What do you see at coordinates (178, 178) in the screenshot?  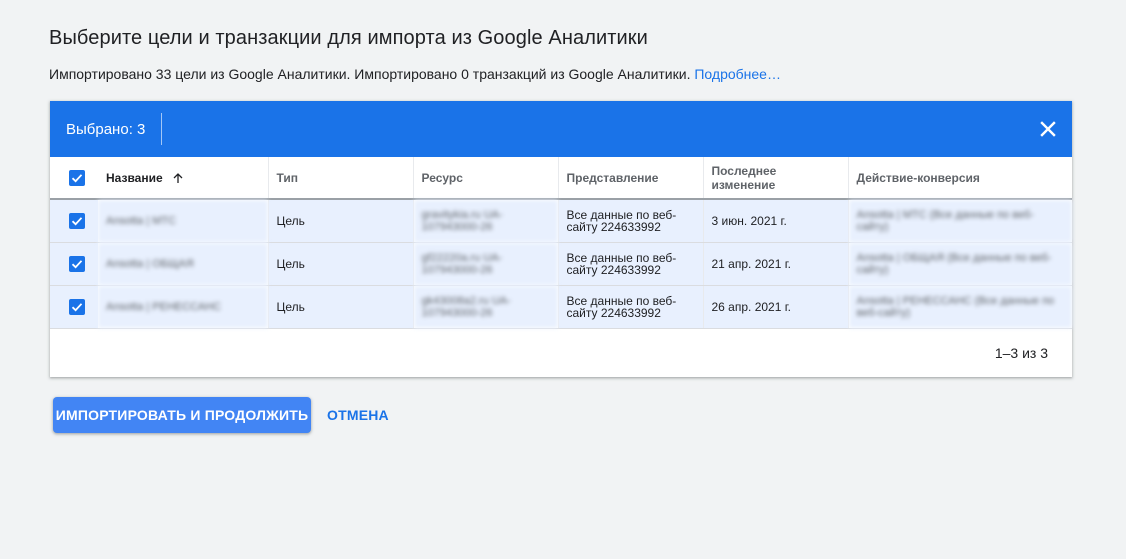 I see `arrow-up-icon` at bounding box center [178, 178].